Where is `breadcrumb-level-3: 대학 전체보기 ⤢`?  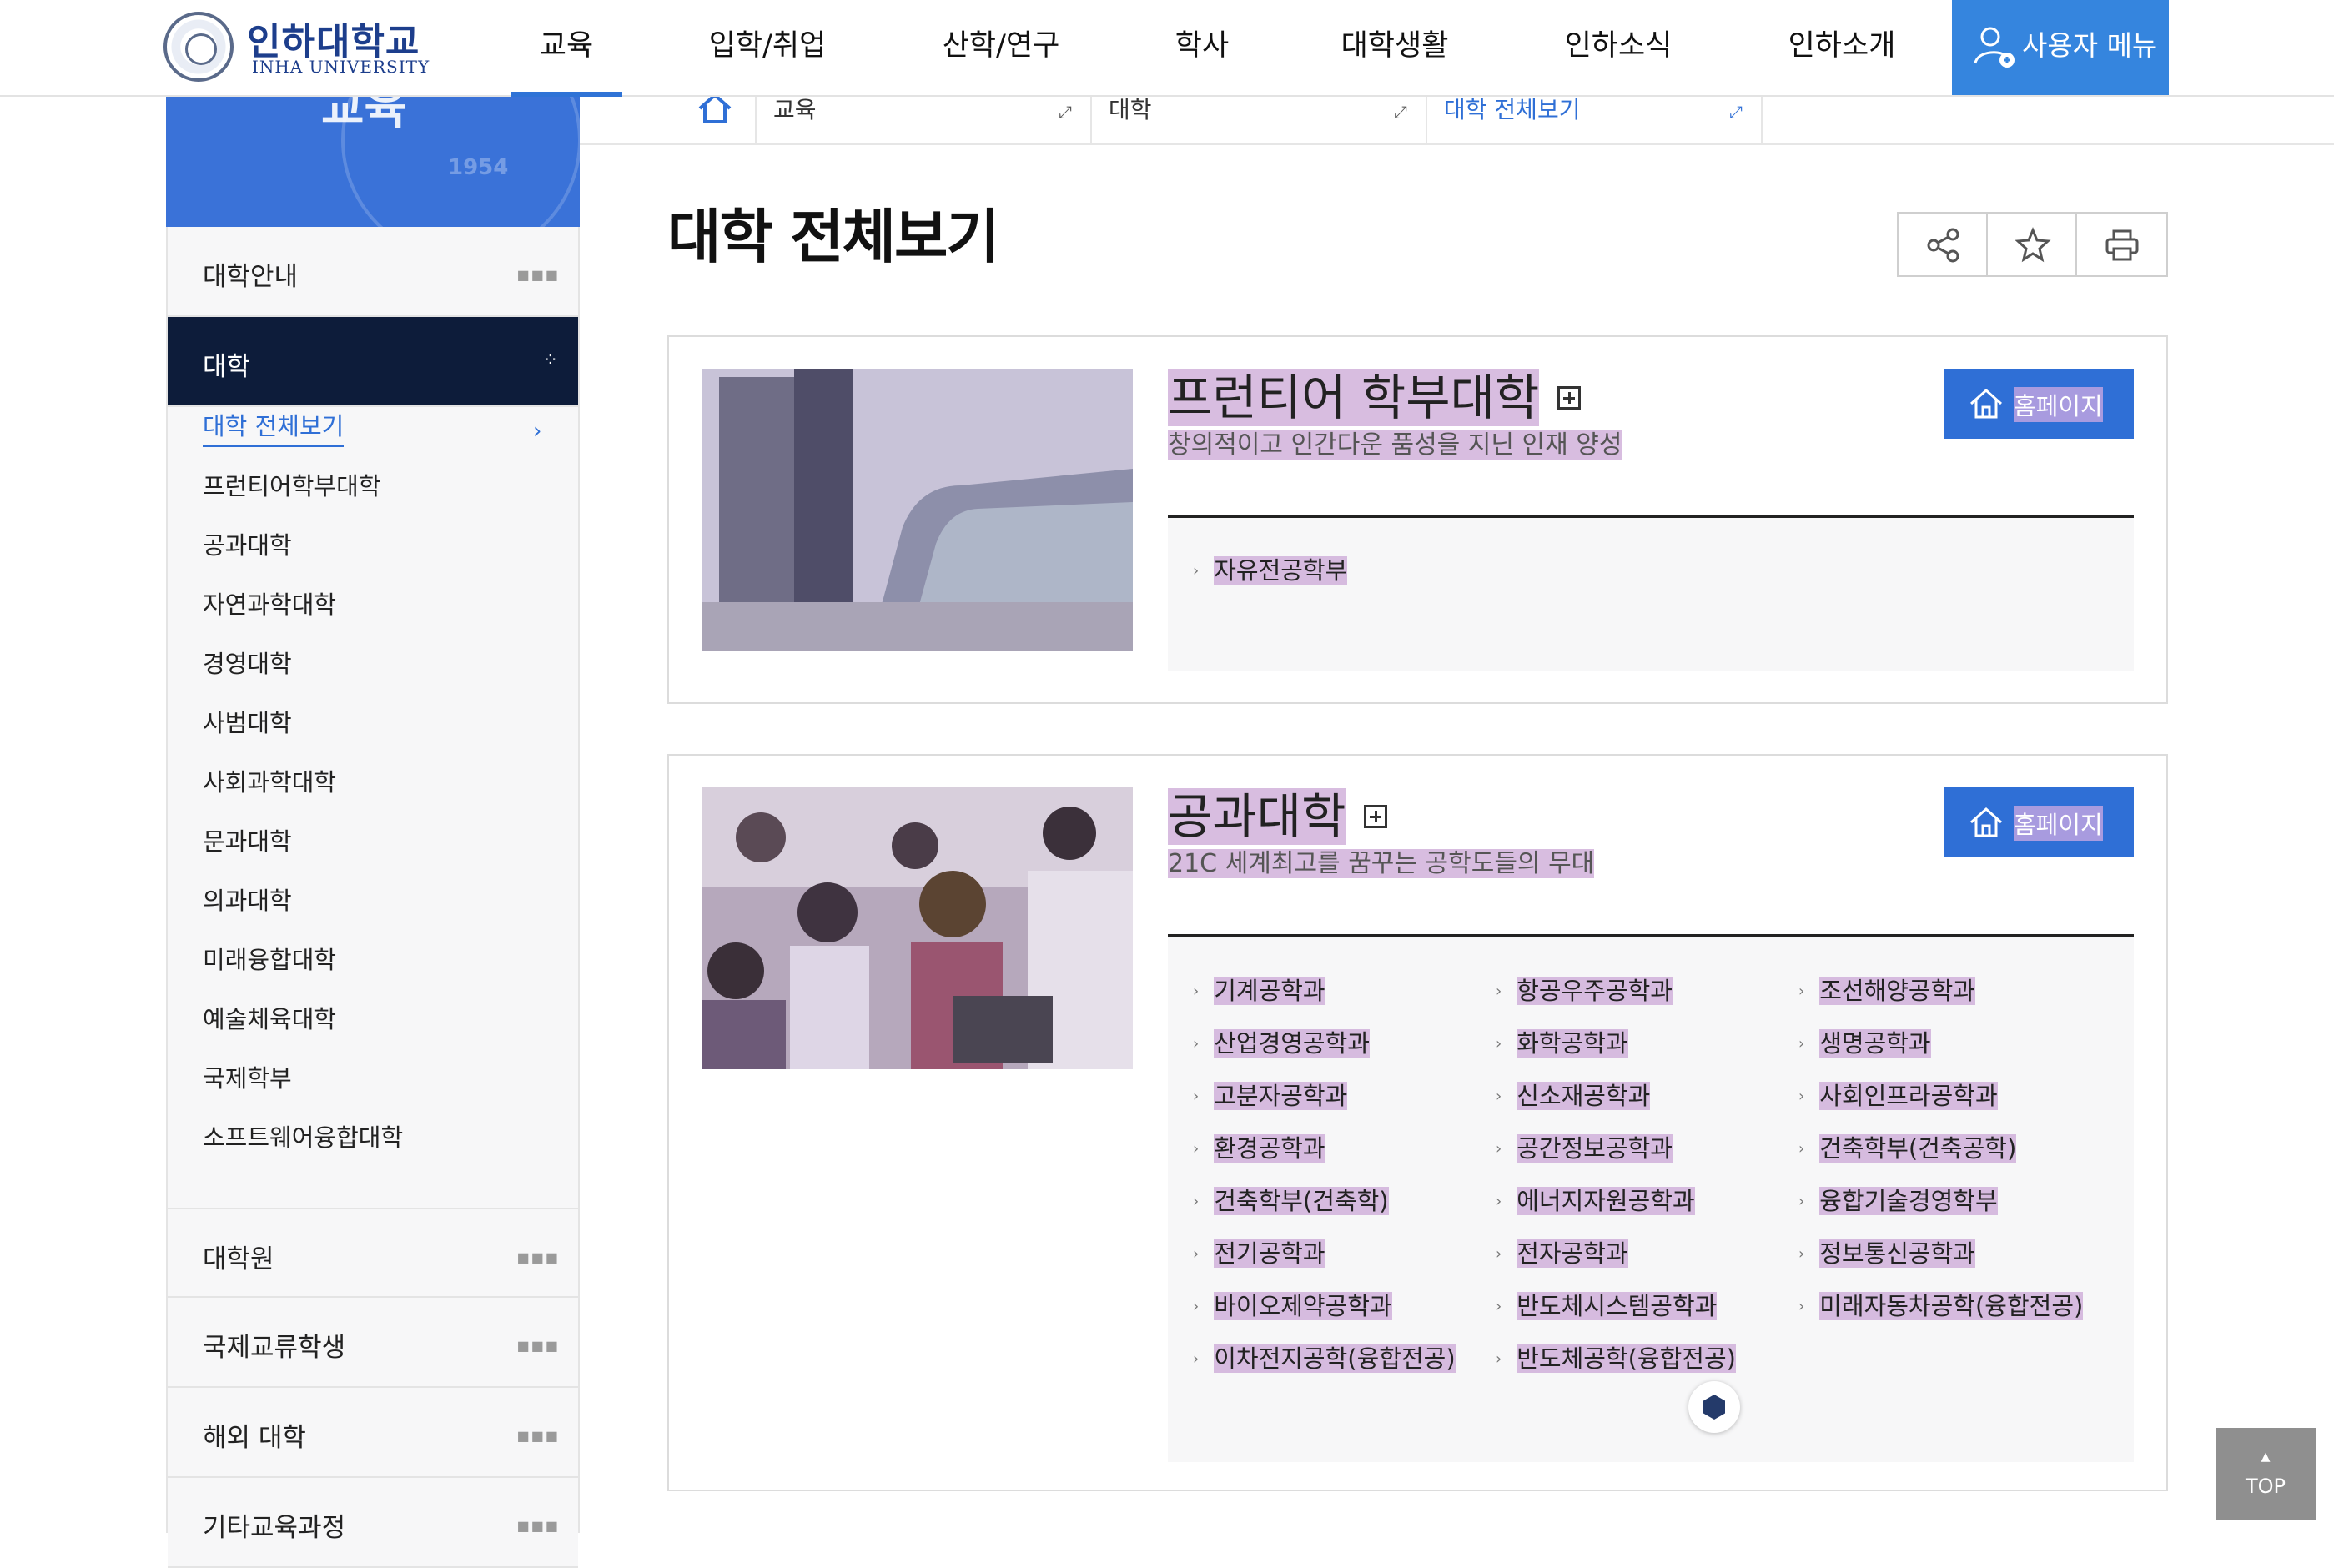 breadcrumb-level-3: 대학 전체보기 ⤢ is located at coordinates (1594, 119).